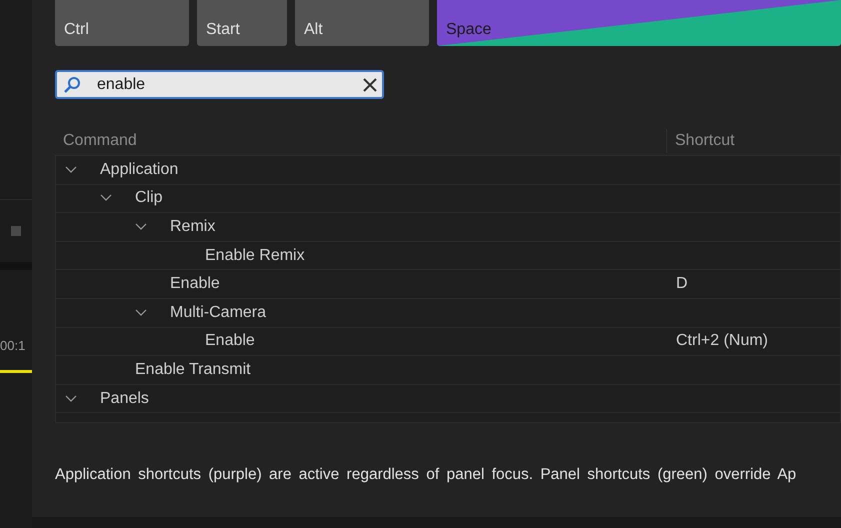  I want to click on shortcut-label: Ctrl+2 (Num), so click(721, 341).